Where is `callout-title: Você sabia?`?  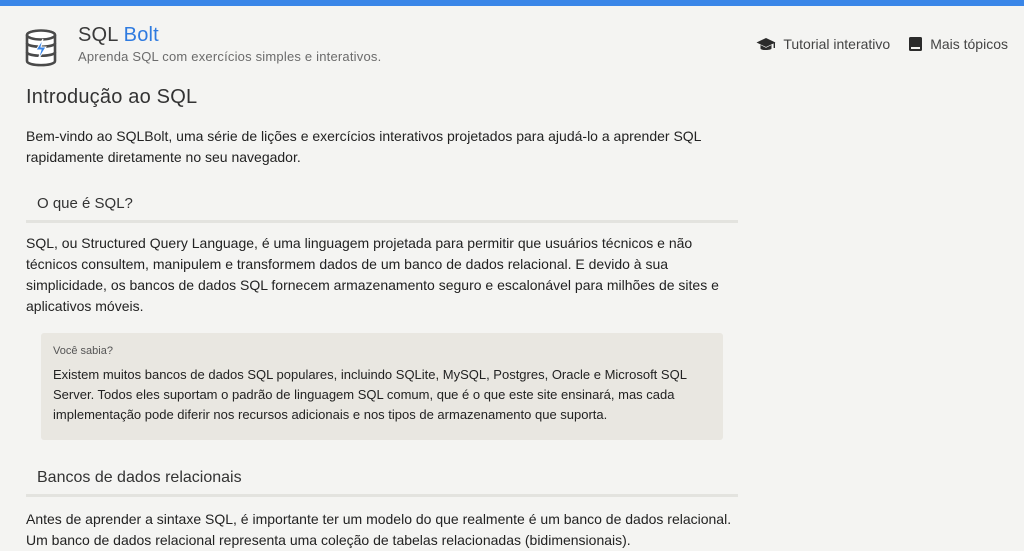
callout-title: Você sabia? is located at coordinates (83, 351).